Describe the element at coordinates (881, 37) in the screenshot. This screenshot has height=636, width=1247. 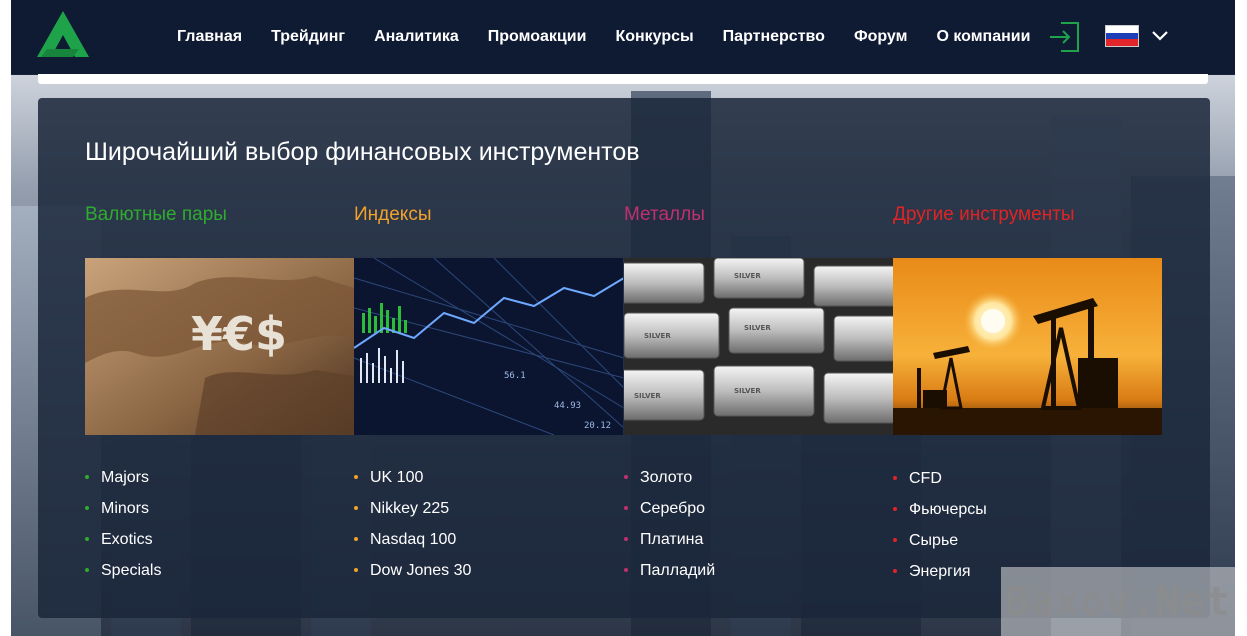
I see `nav-item-forum: Форум` at that location.